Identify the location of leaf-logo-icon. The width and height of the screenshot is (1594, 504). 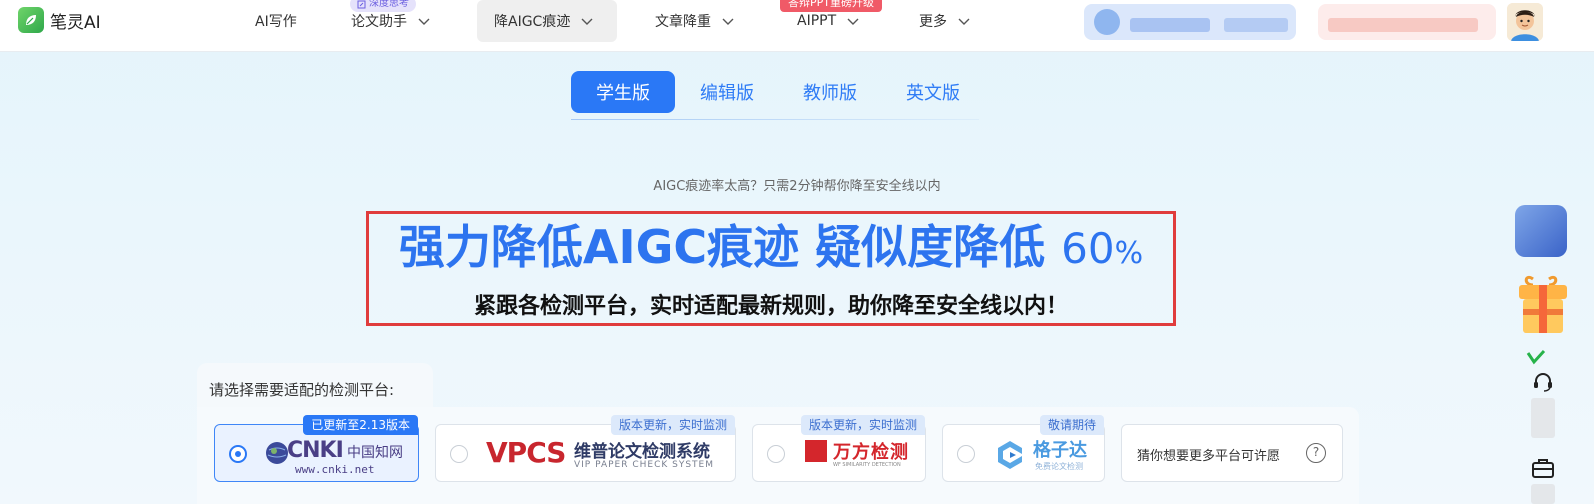
(31, 20).